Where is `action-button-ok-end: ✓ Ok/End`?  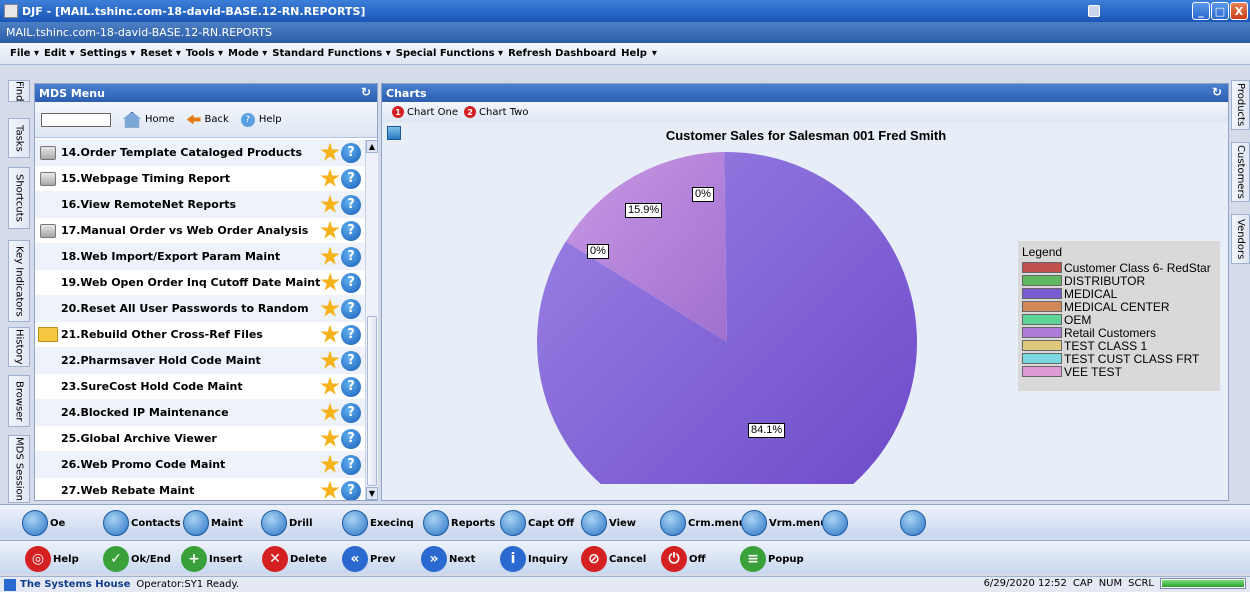 action-button-ok-end: ✓ Ok/End is located at coordinates (137, 559).